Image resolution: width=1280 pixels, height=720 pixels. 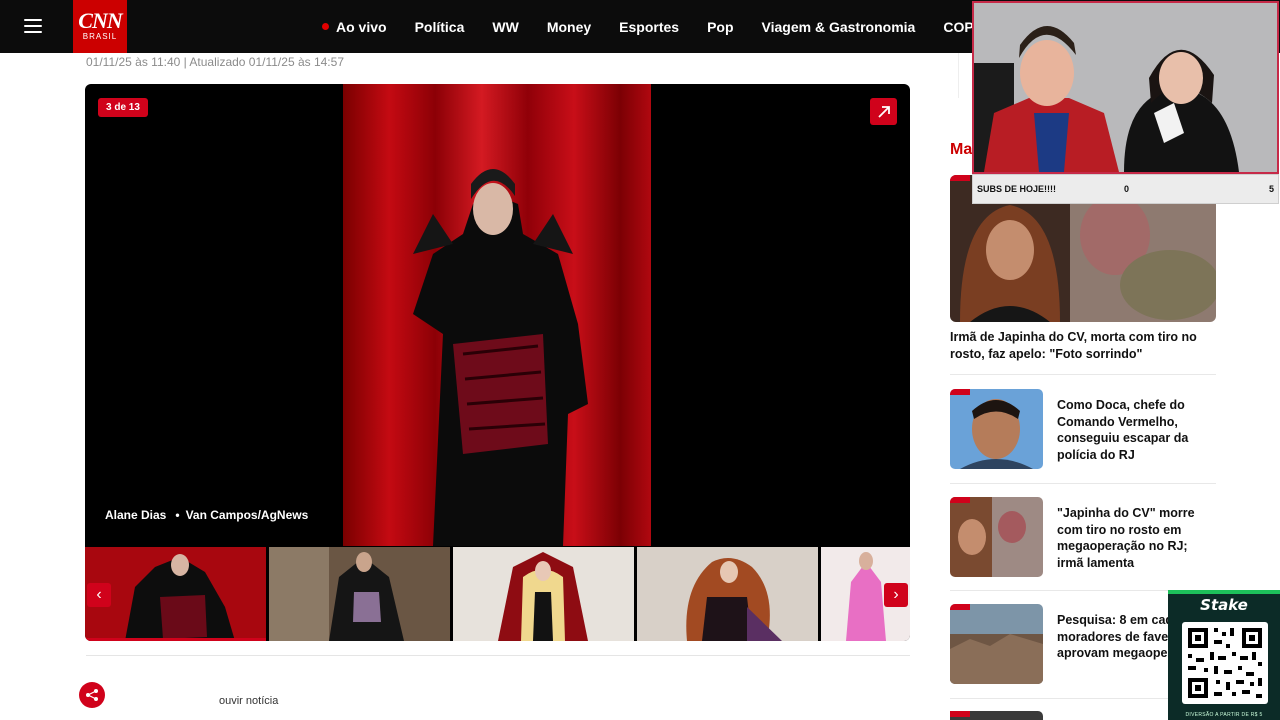 I want to click on streamer-webcam-overlay, so click(x=1125, y=87).